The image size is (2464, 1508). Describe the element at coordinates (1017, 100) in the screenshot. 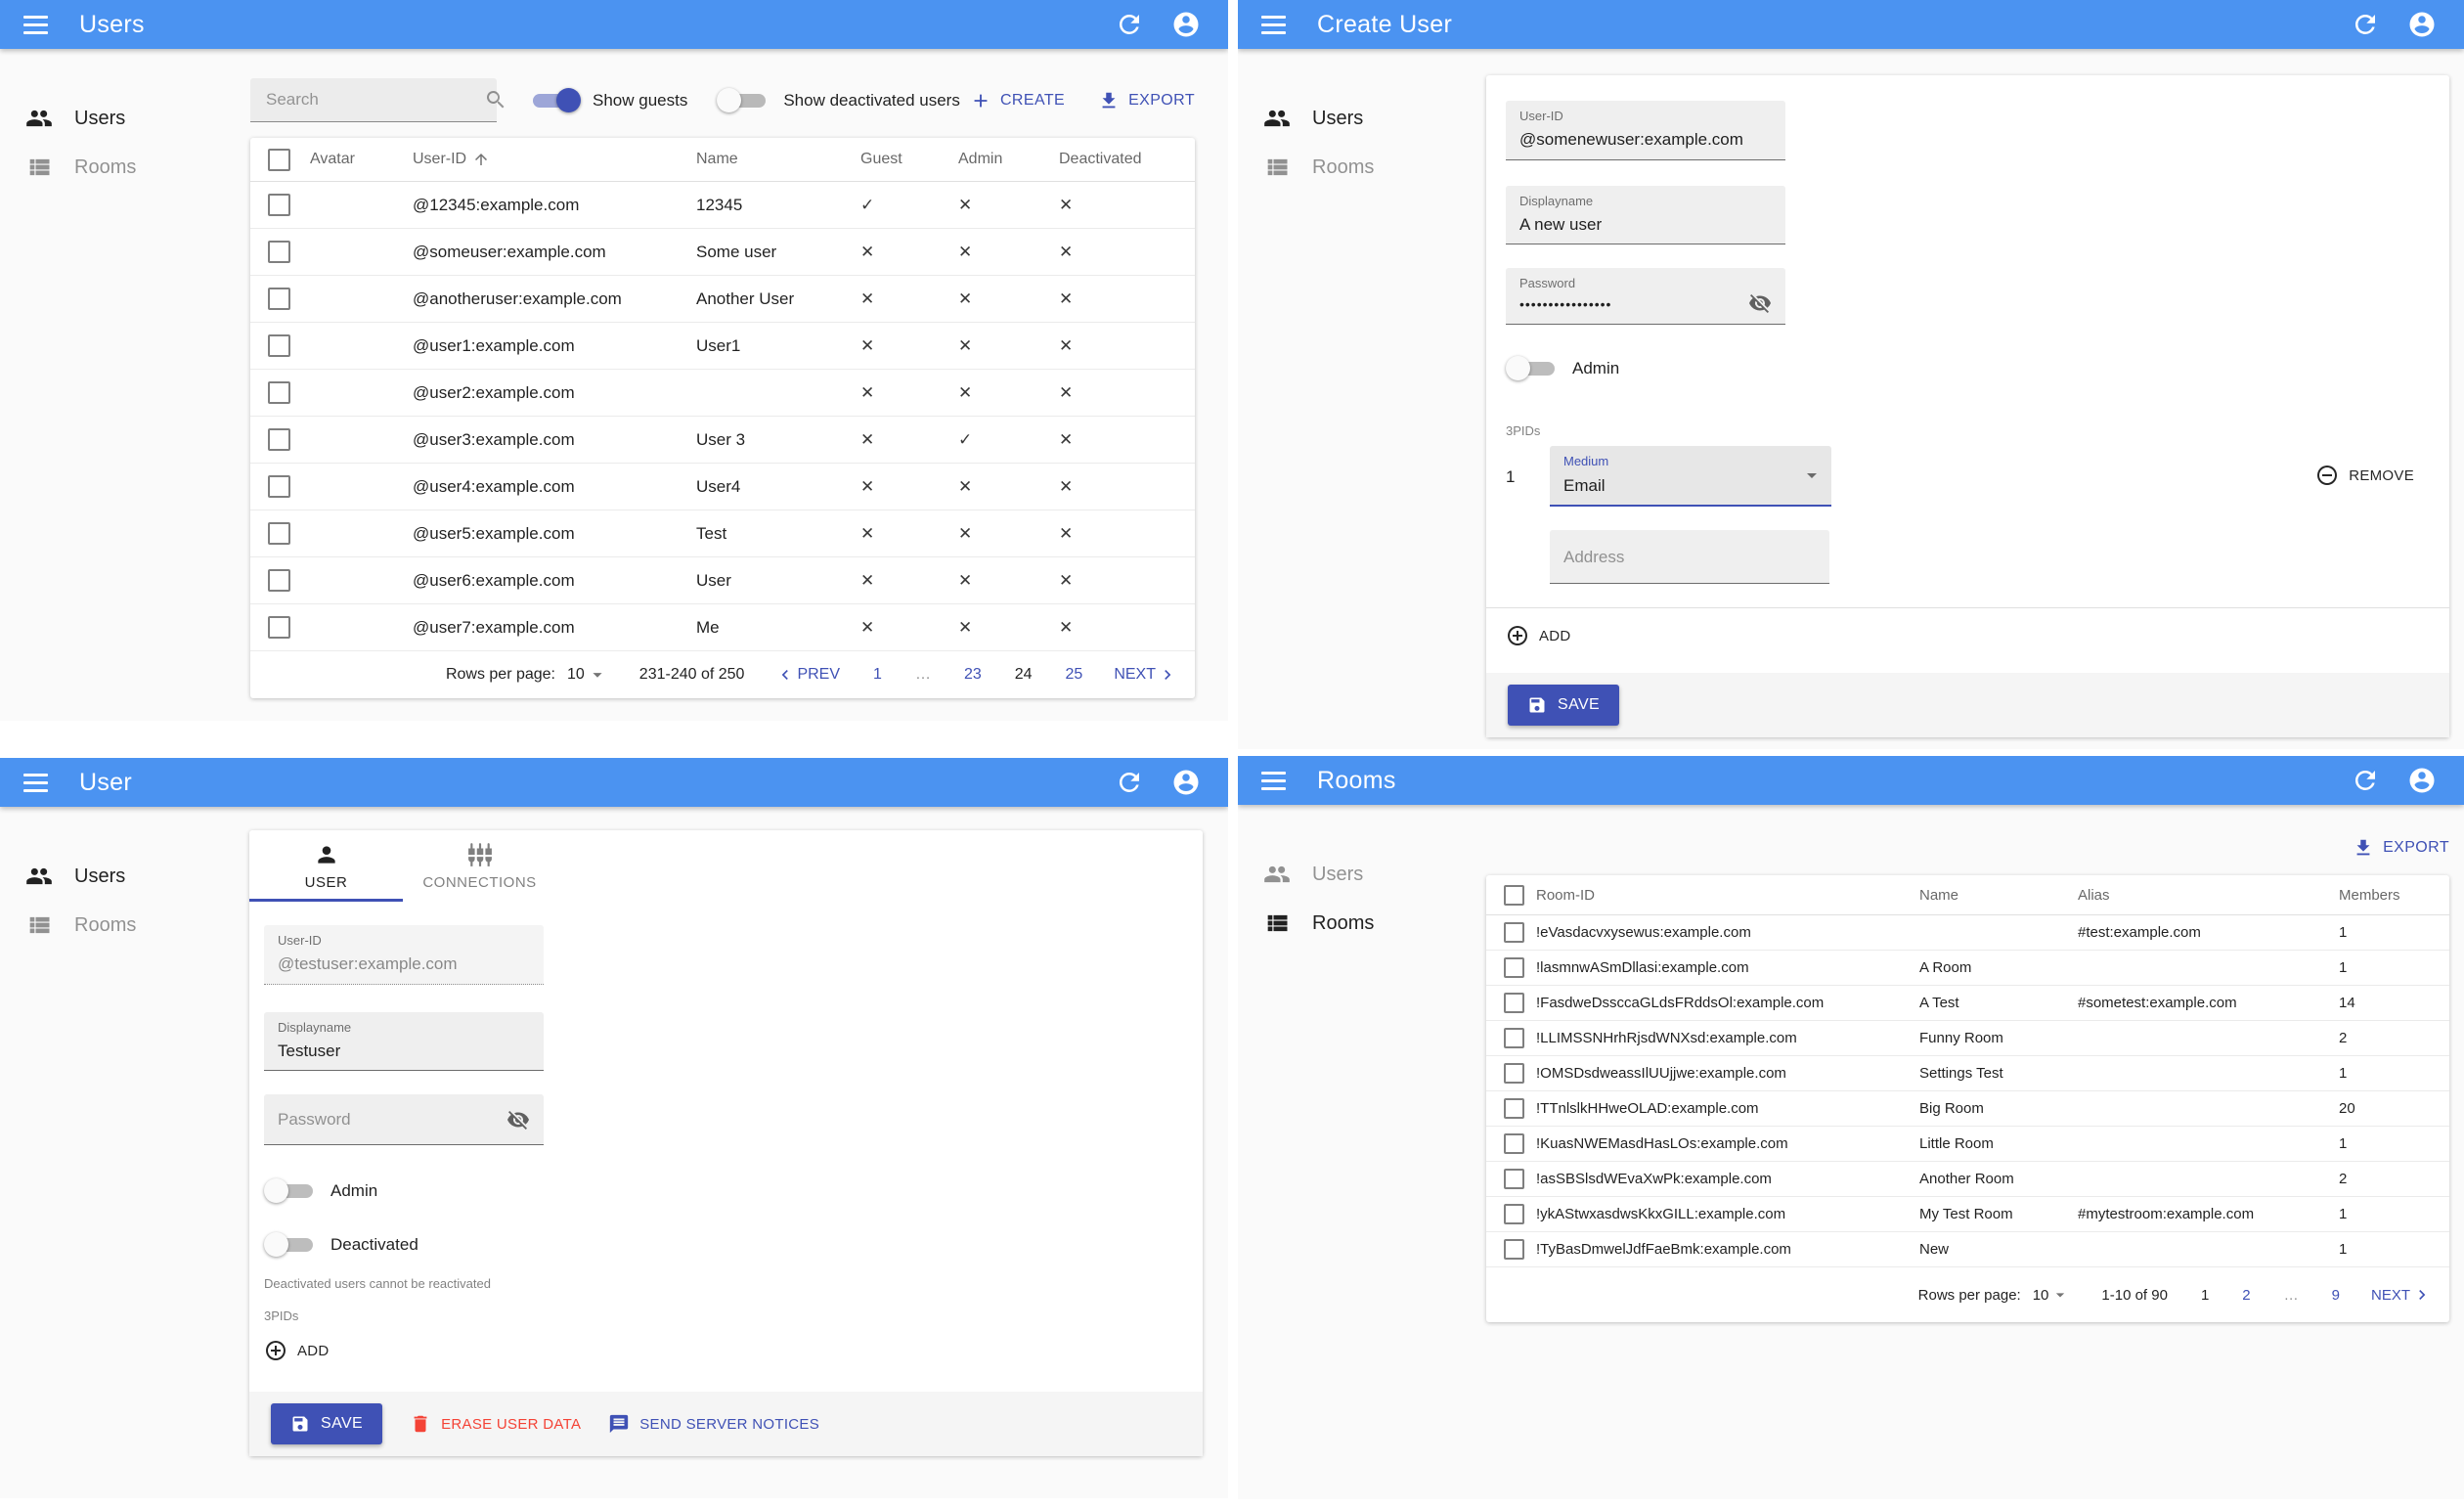

I see `create-button: CREATE` at that location.